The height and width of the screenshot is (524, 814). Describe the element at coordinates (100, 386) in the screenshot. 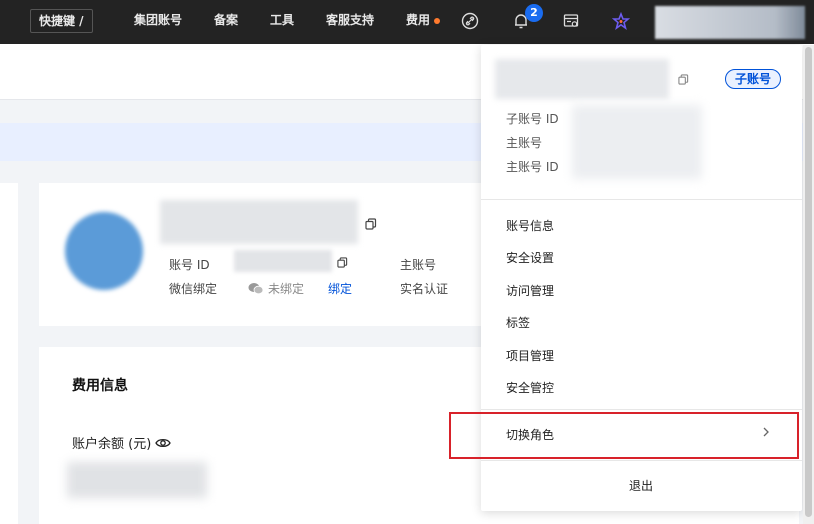

I see `fee-card-title: 费用信息` at that location.